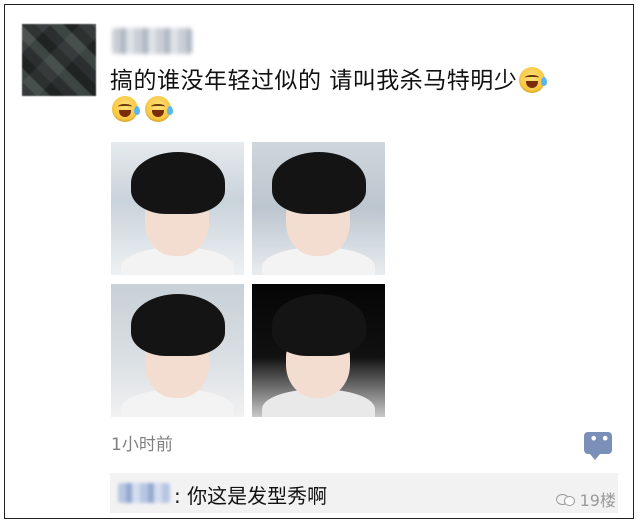  I want to click on post-text: 搞的谁没年轻过似的 请叫我杀马特明少, so click(360, 81).